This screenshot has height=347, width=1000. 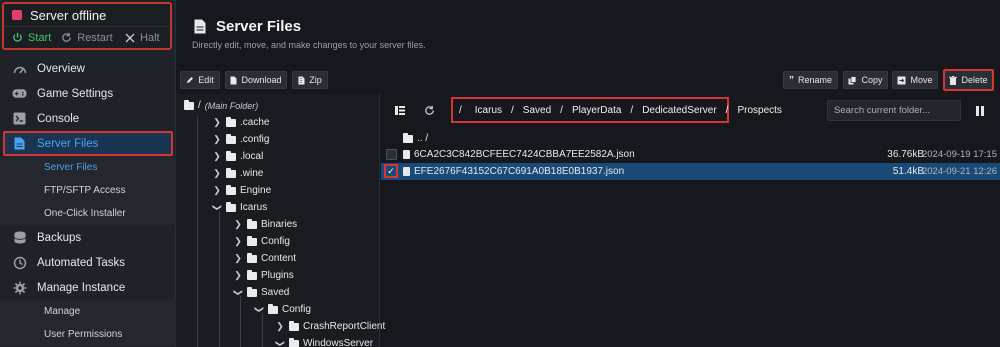 I want to click on rename-label: Rename, so click(x=815, y=80).